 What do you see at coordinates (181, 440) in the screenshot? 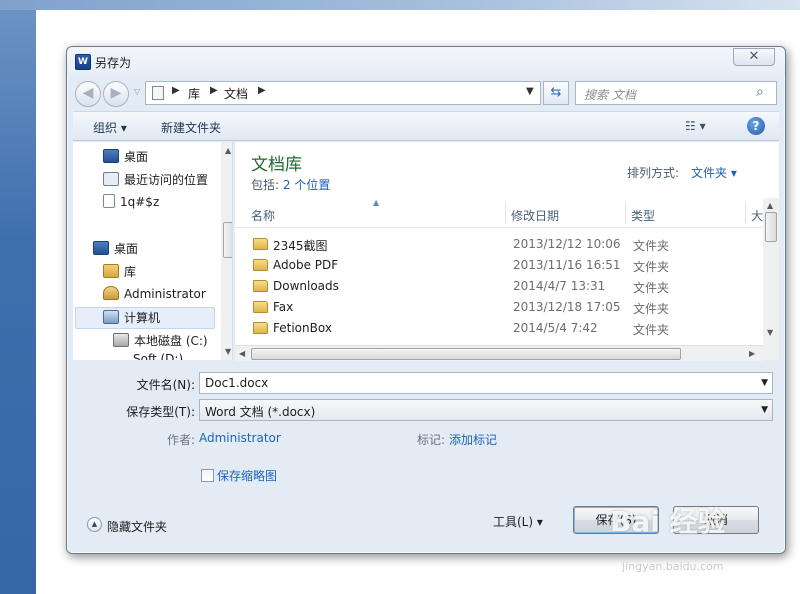
I see `author-label: 作者:` at bounding box center [181, 440].